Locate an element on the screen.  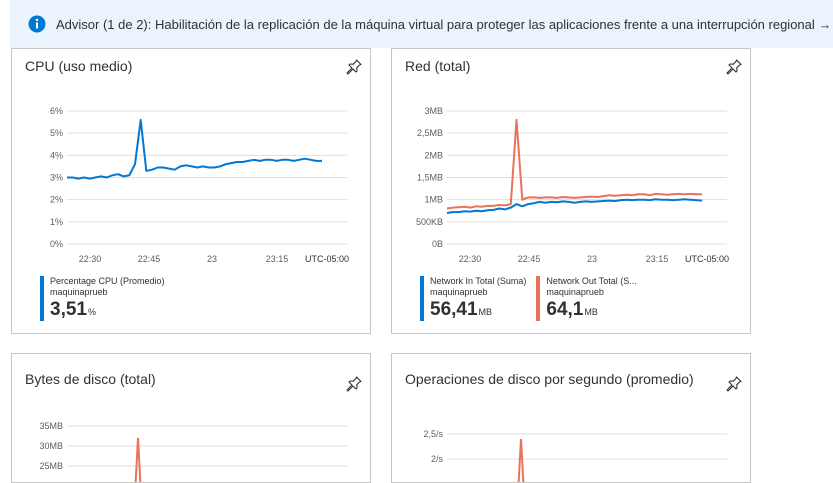
y-tick-label: 6% is located at coordinates (56, 111).